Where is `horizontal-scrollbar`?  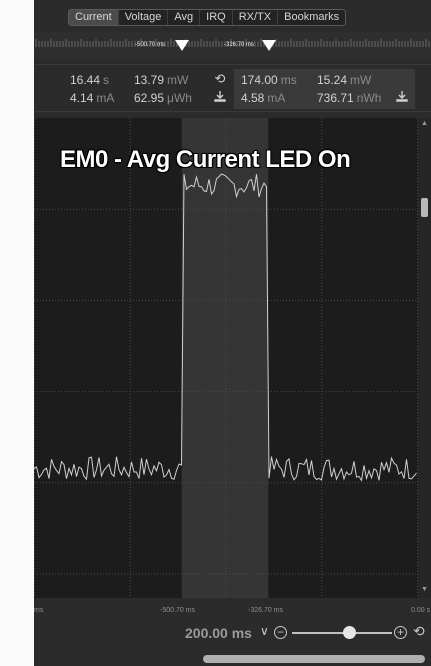 horizontal-scrollbar is located at coordinates (232, 659).